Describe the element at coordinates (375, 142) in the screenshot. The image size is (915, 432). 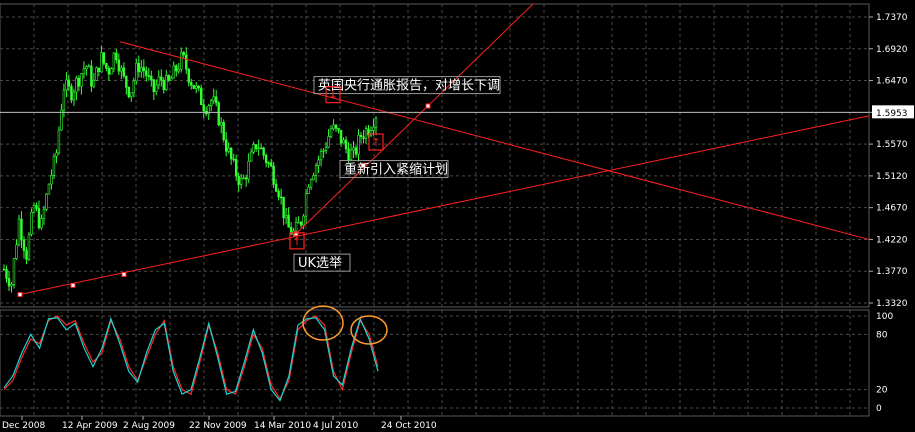
I see `event-marker-arrow: ↑` at that location.